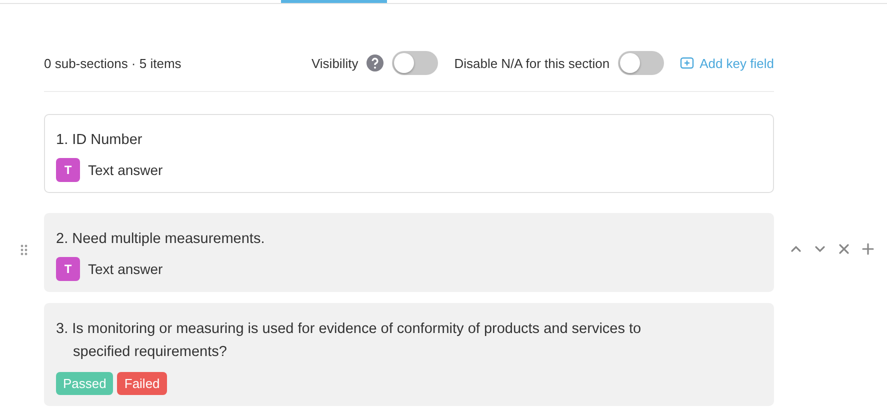 Image resolution: width=887 pixels, height=416 pixels. I want to click on question-title: 2. Need multiple measurements., so click(161, 239).